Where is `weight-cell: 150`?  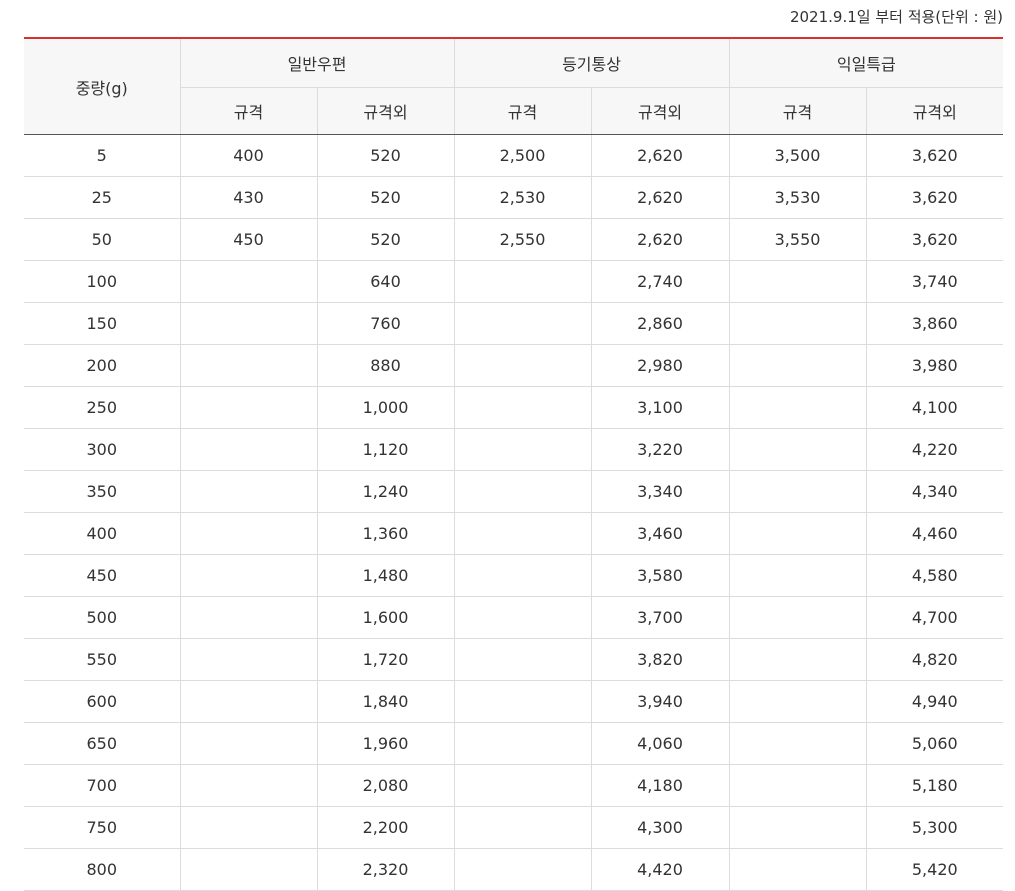 weight-cell: 150 is located at coordinates (102, 323).